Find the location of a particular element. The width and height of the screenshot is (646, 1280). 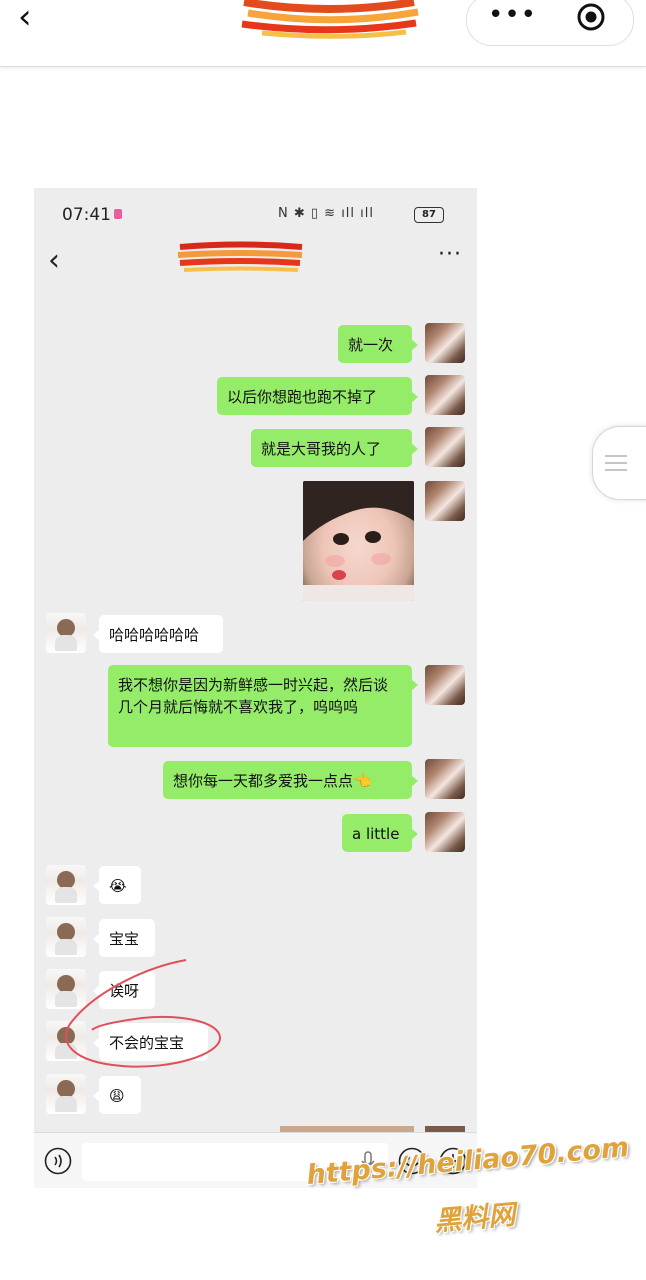

message-bubble-sent: 就一次 is located at coordinates (378, 344).